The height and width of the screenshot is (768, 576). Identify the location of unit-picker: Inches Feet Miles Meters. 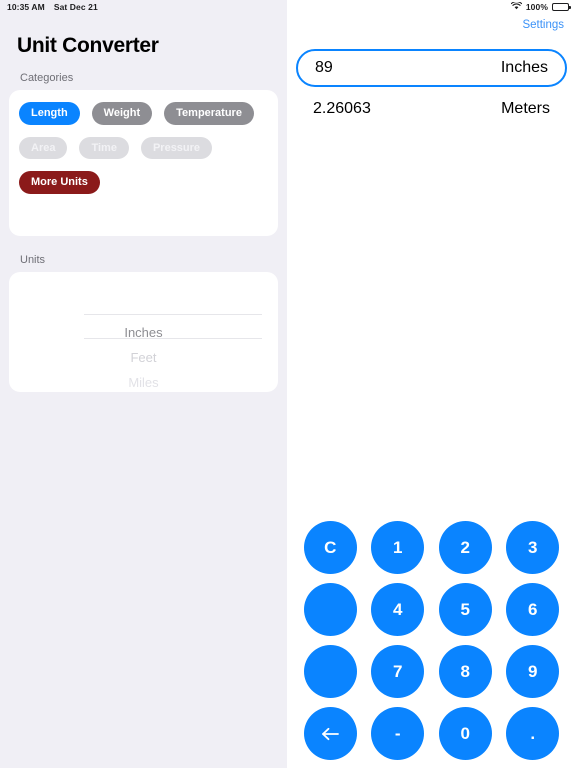
(143, 356).